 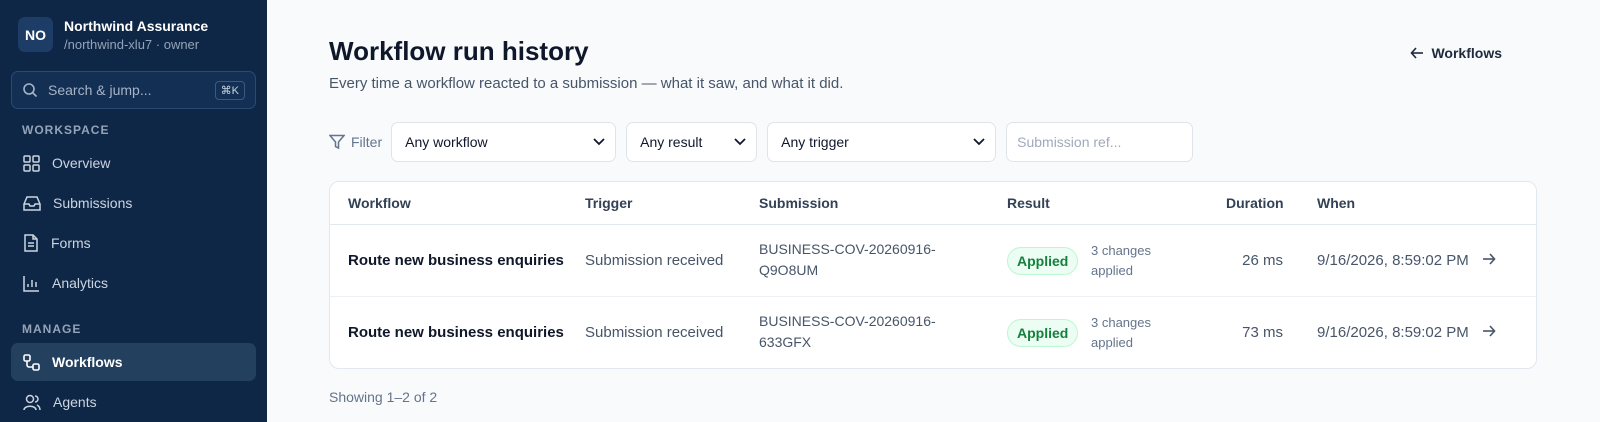 I want to click on sidebar-item-submissions: Submissions, so click(x=133, y=203).